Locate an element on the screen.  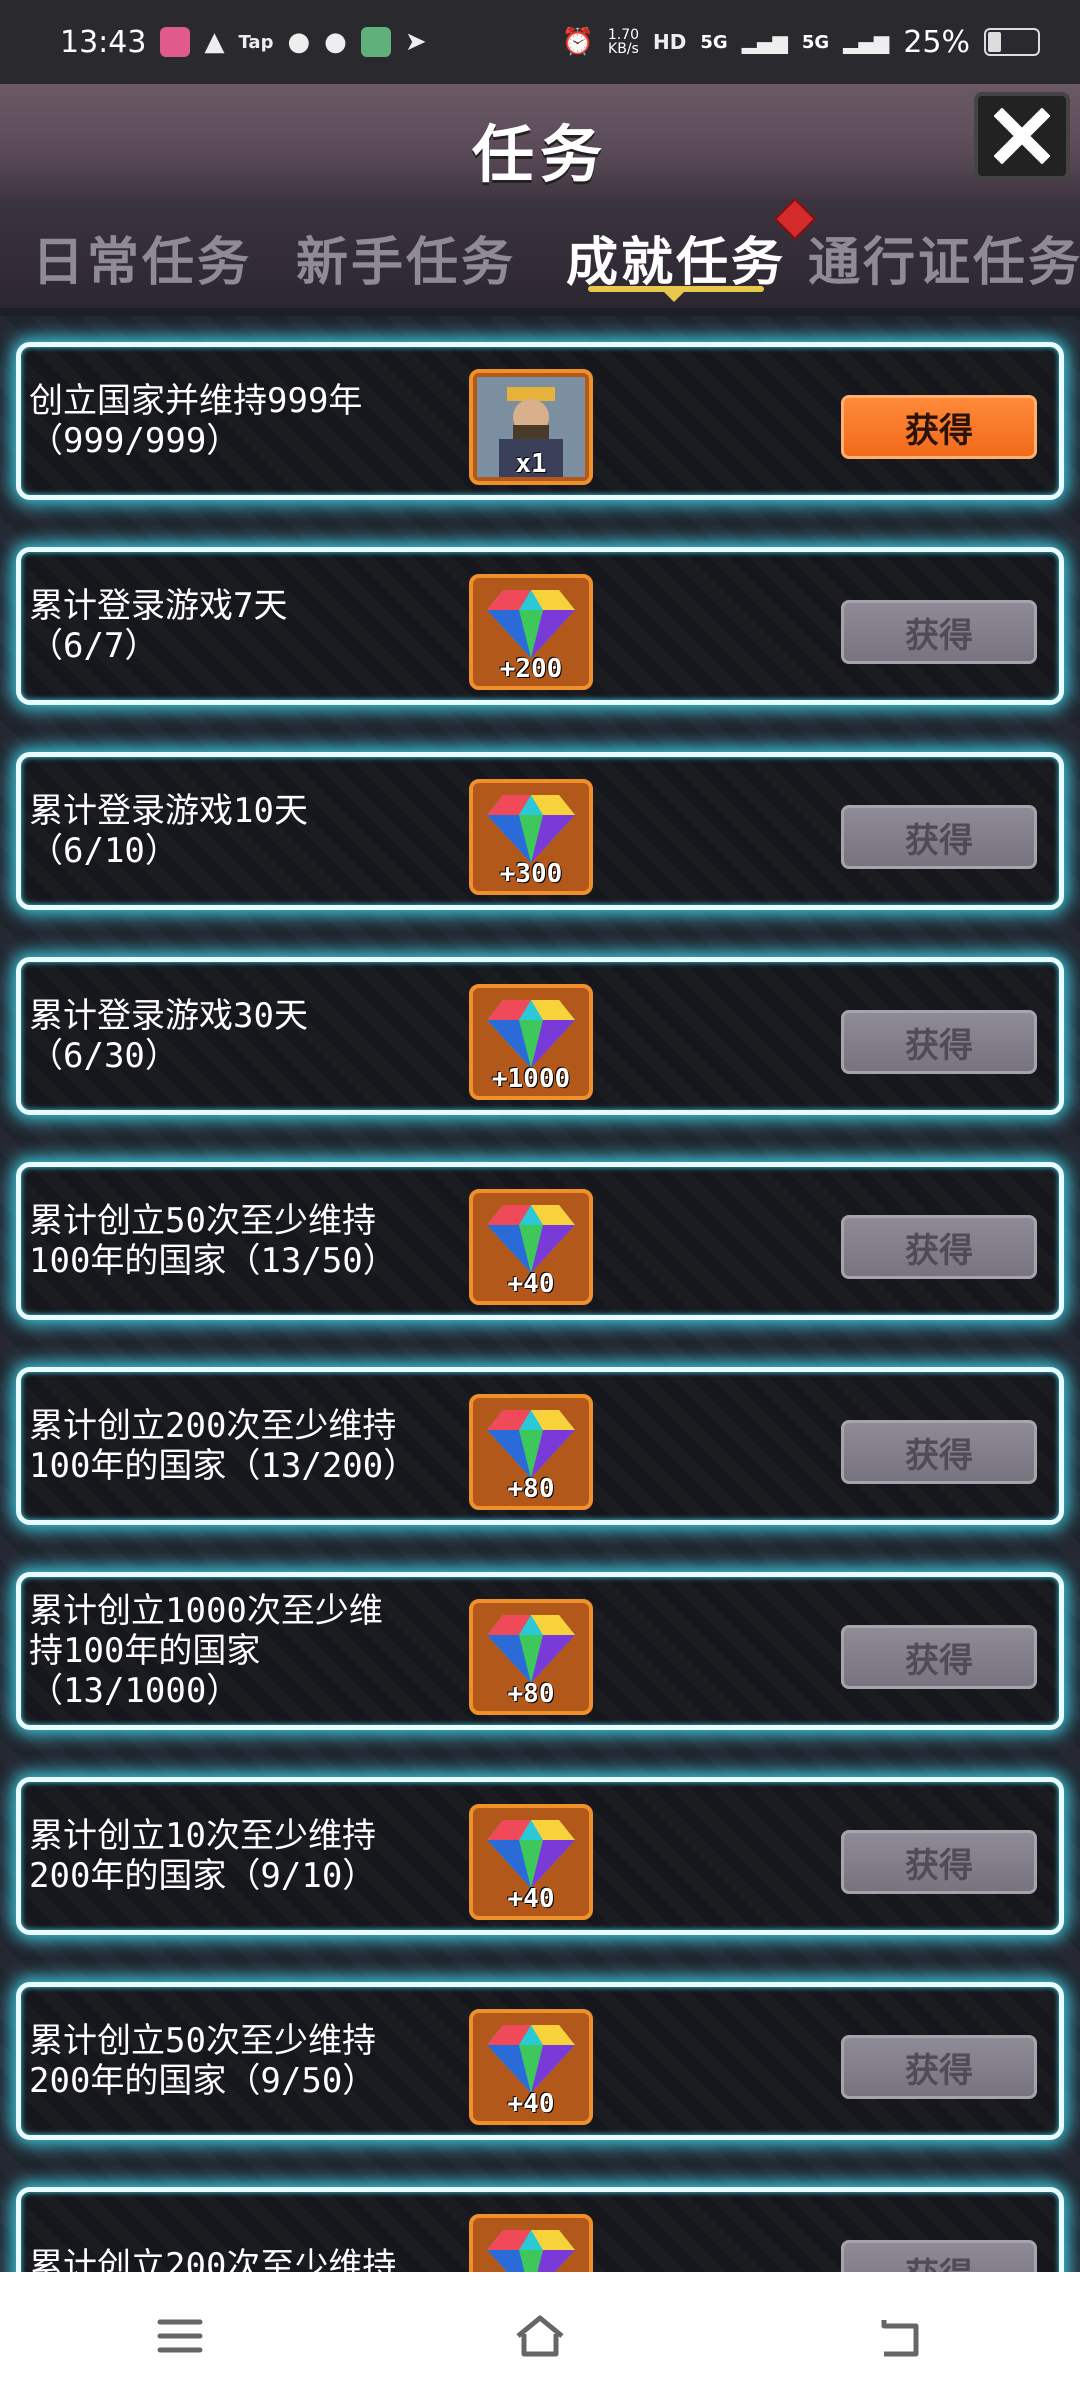
task-description: 累计创立10次至少维持 200年的国家（9/10） is located at coordinates (244, 1856).